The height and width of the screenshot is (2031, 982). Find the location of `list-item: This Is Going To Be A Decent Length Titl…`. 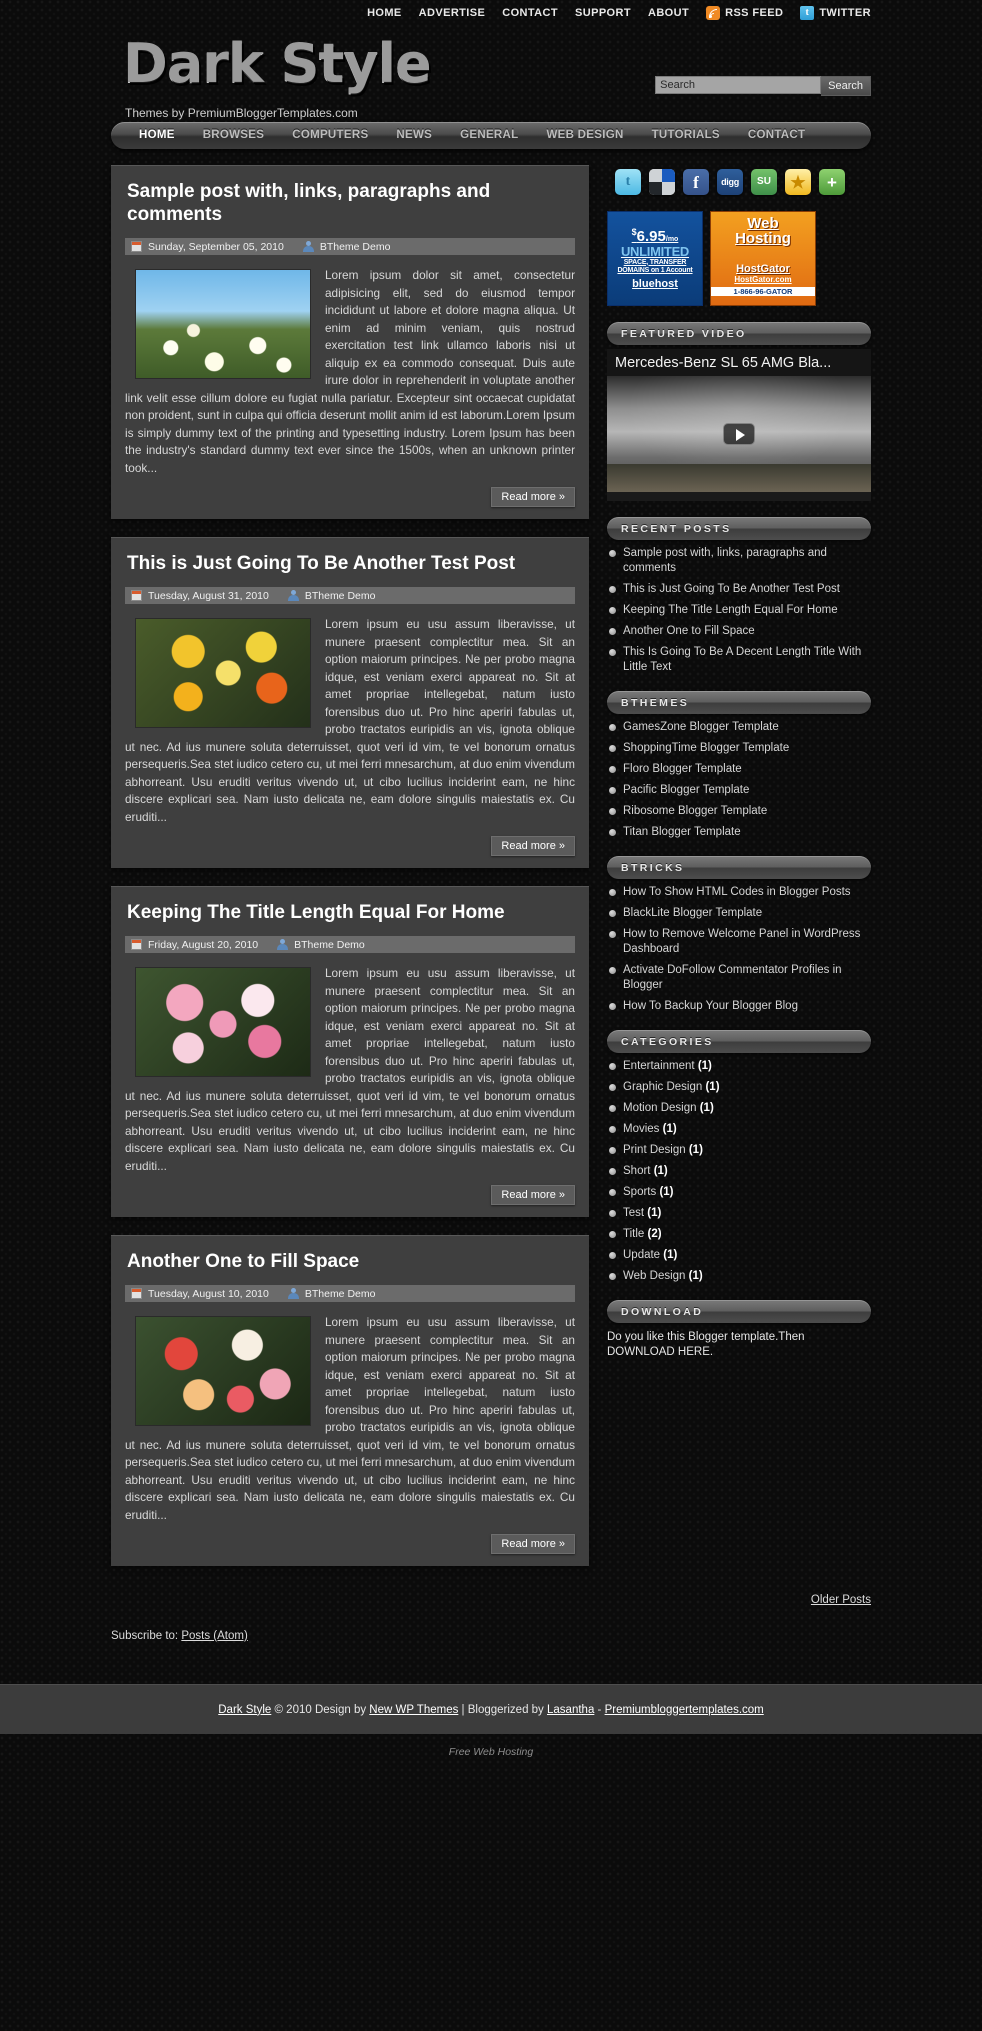

list-item: This Is Going To Be A Decent Length Titl… is located at coordinates (739, 660).